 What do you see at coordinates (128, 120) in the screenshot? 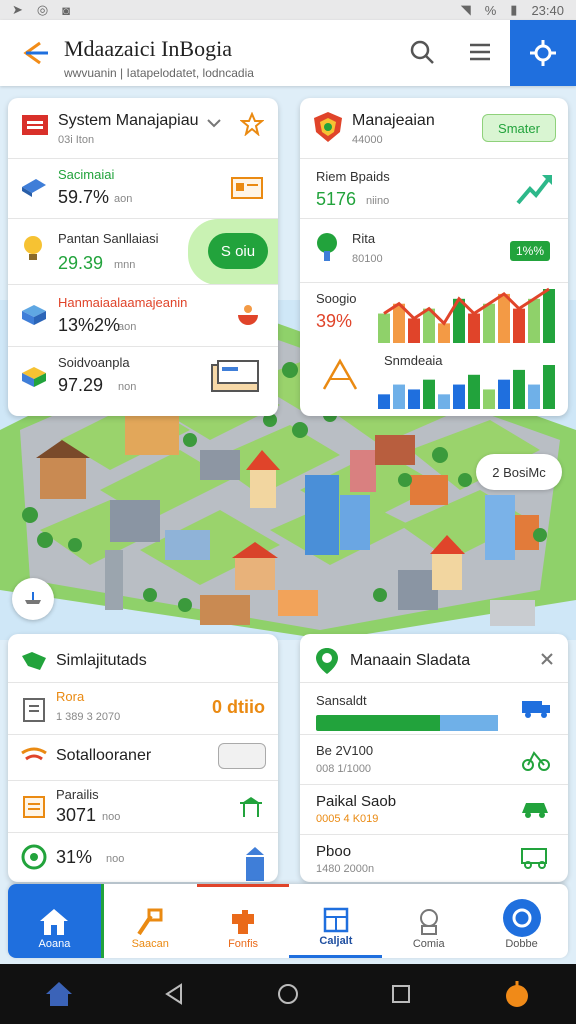
I see `system-card-title: System Manajapiau` at bounding box center [128, 120].